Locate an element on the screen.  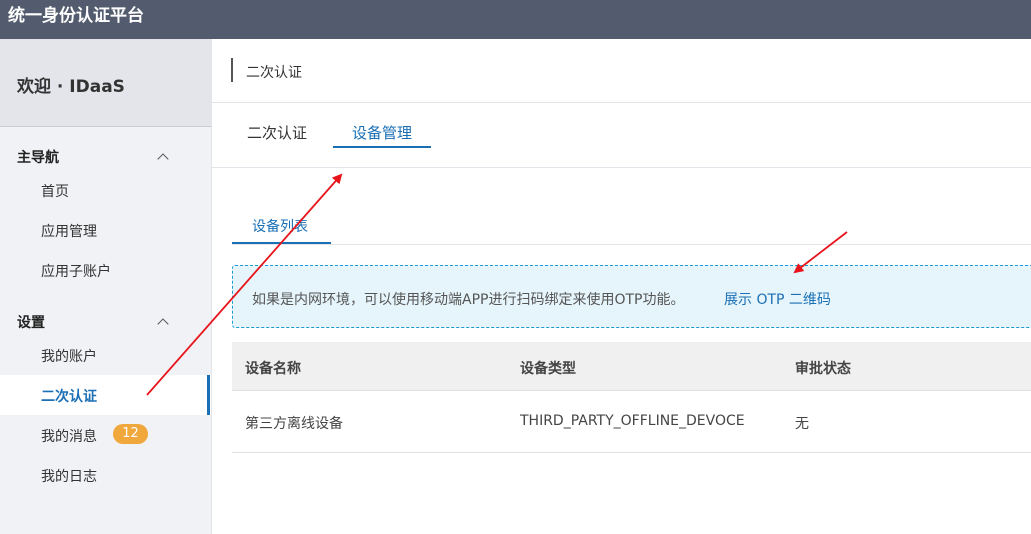
approval-status-cell: 无 is located at coordinates (802, 424).